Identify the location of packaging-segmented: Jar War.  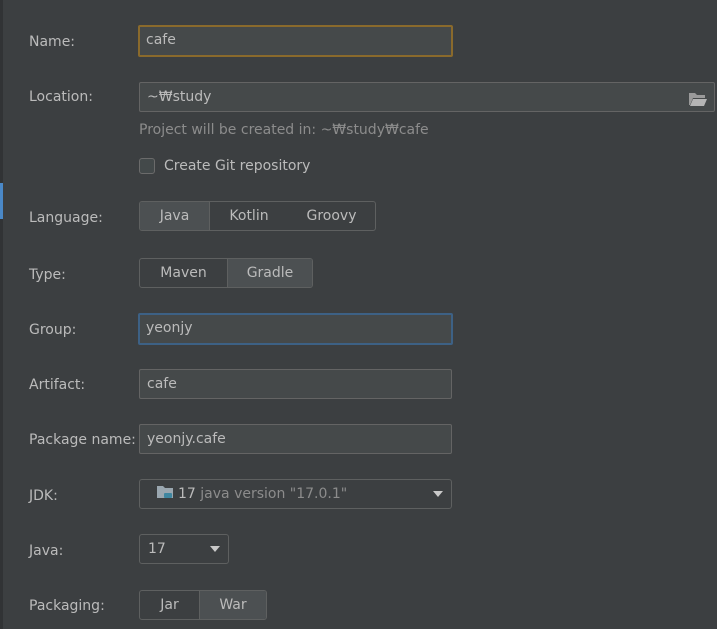
(203, 605).